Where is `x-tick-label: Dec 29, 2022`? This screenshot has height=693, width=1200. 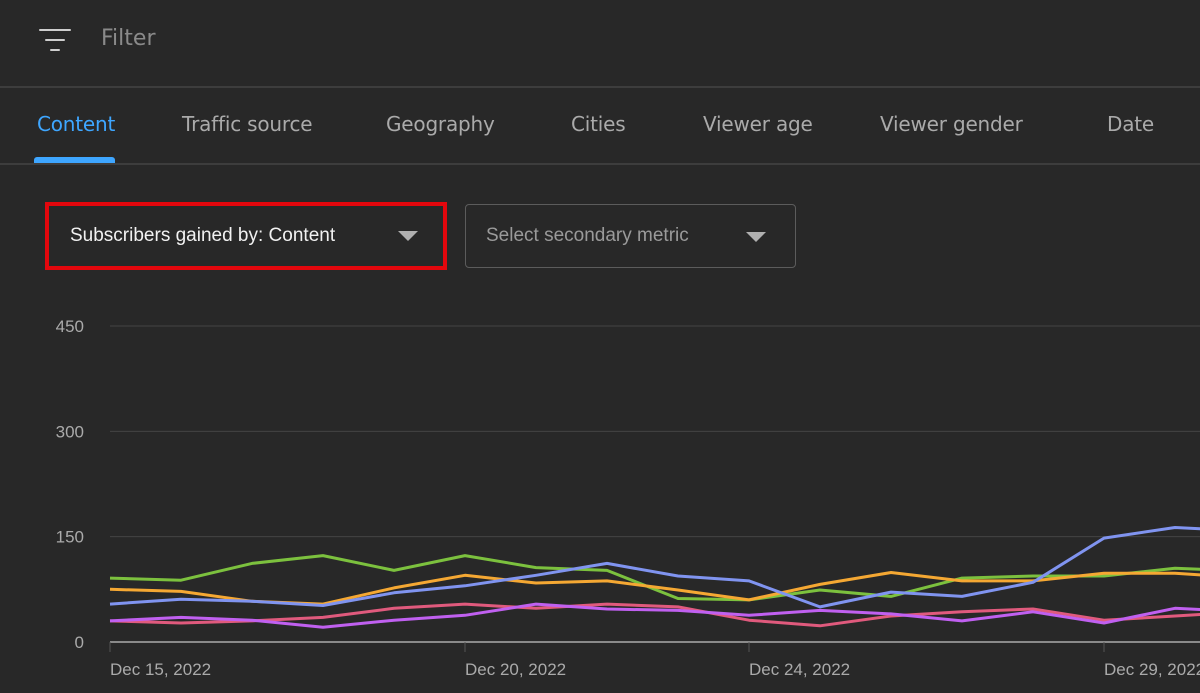 x-tick-label: Dec 29, 2022 is located at coordinates (1152, 669).